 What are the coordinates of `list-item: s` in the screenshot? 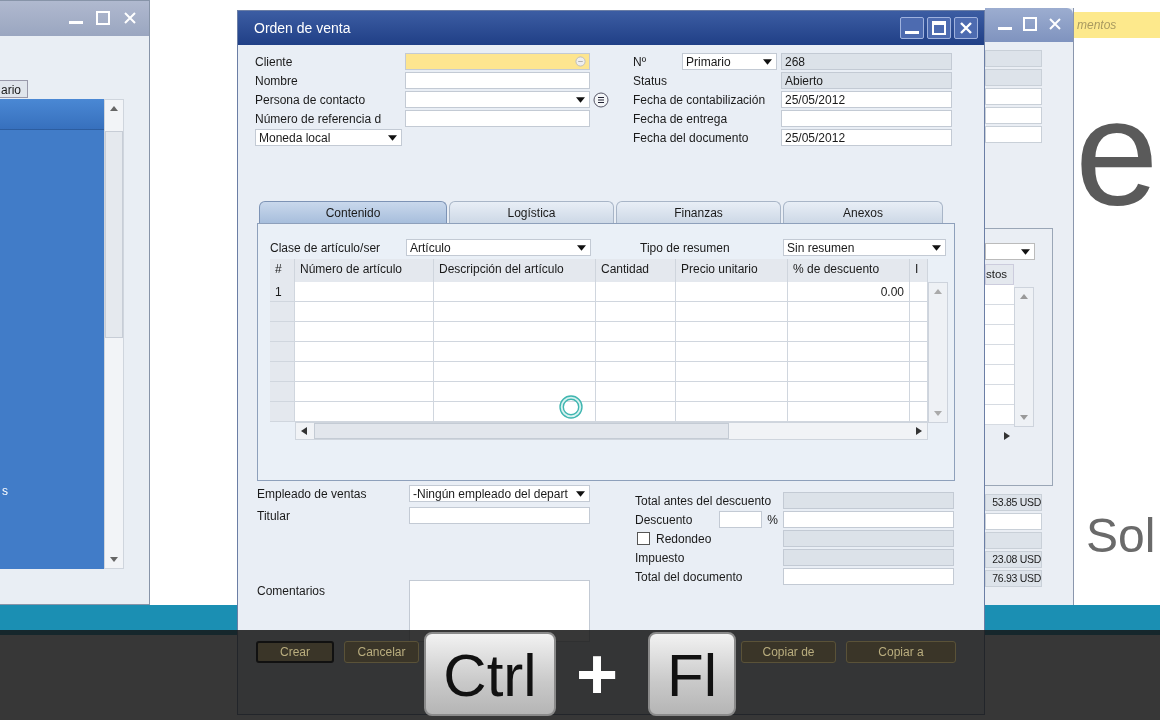 It's located at (5, 491).